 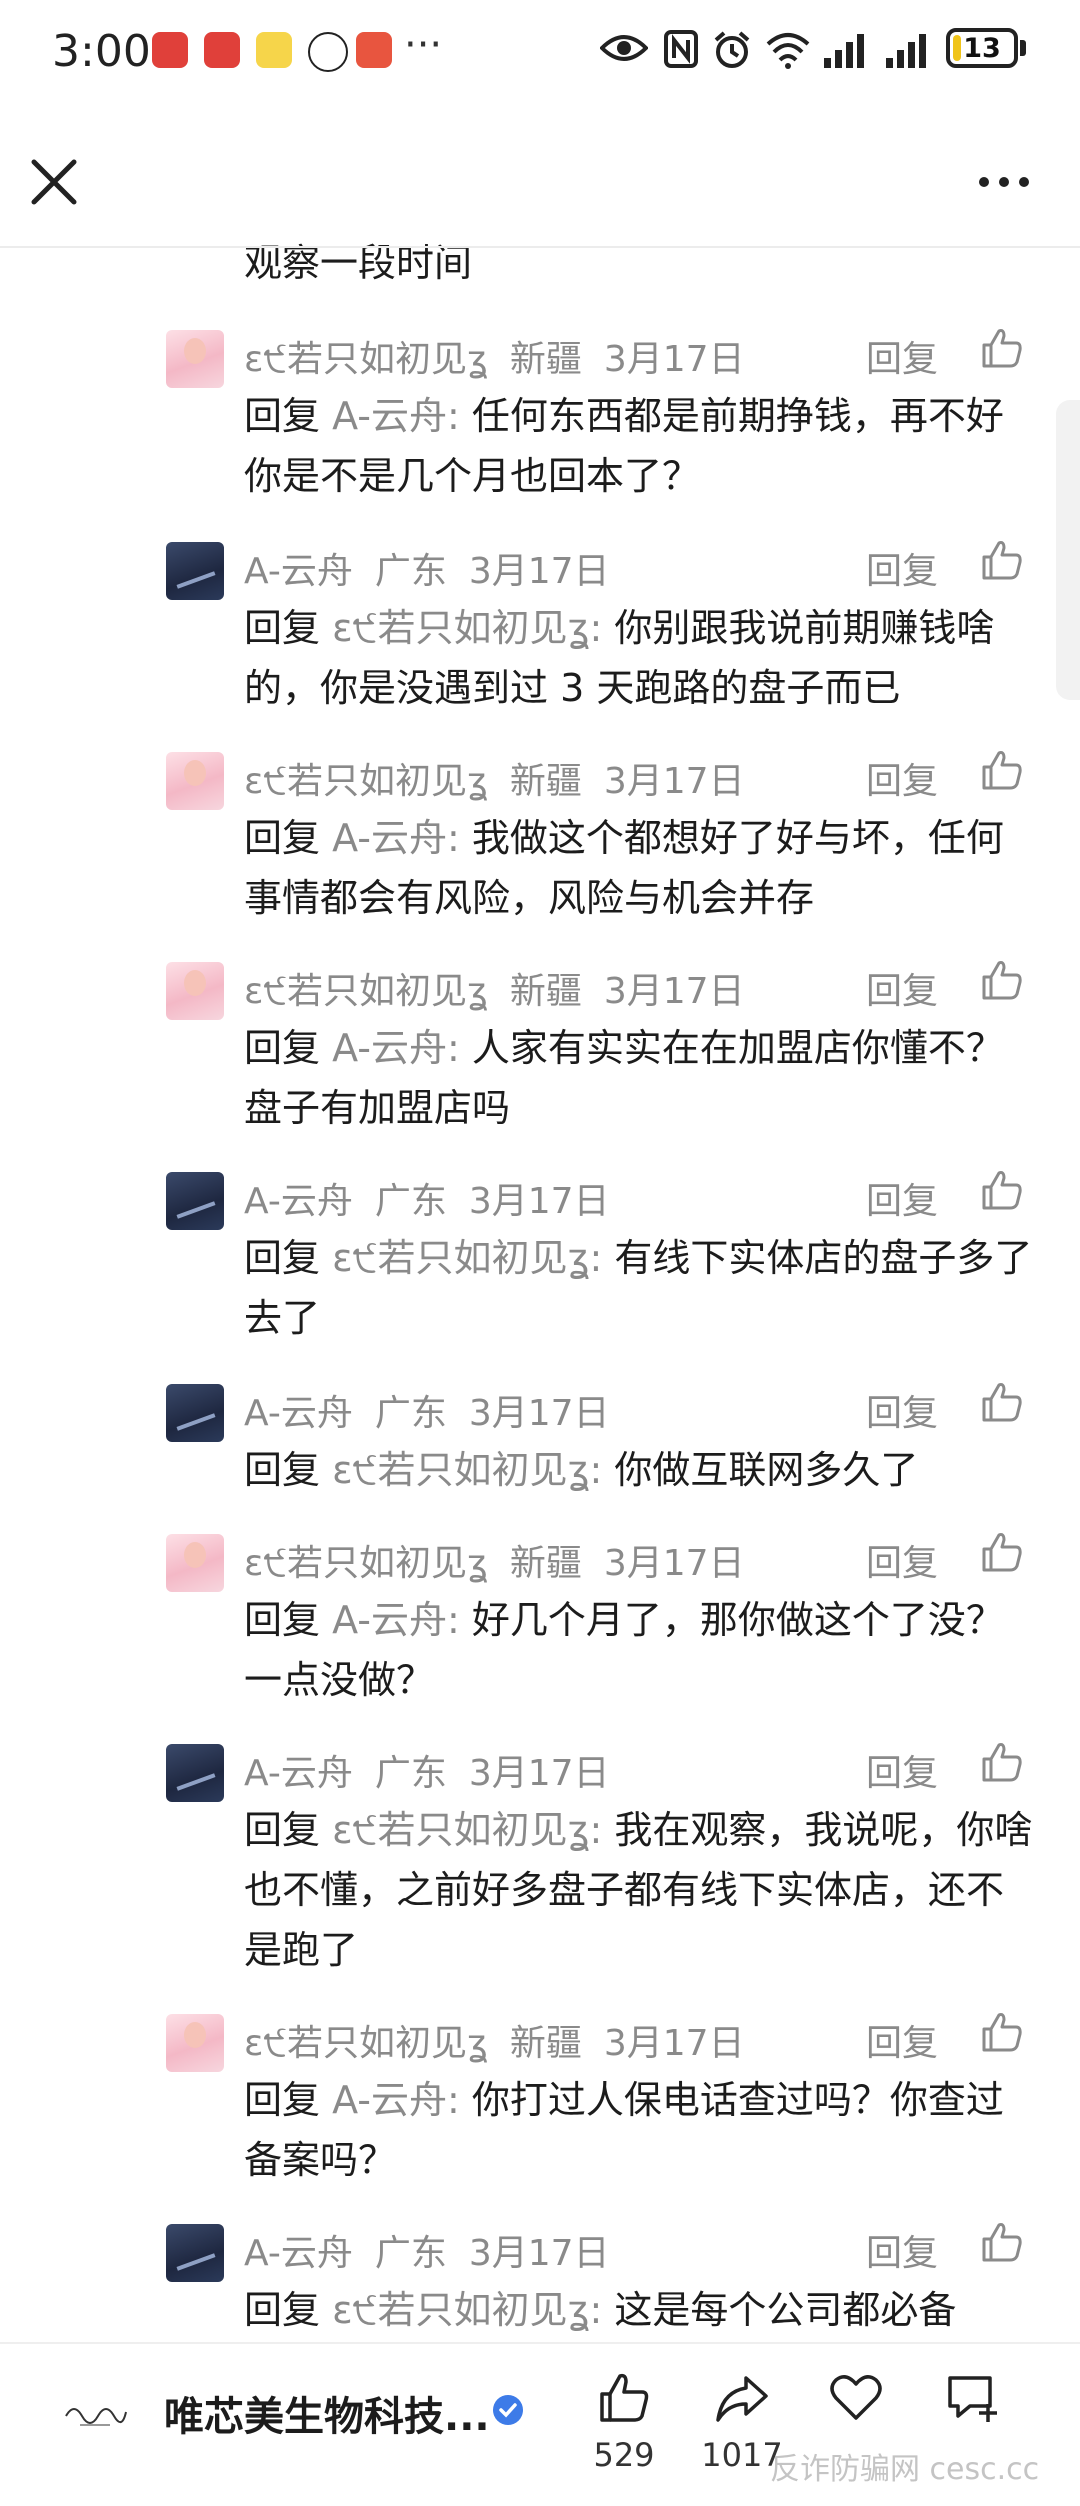 What do you see at coordinates (170, 50) in the screenshot?
I see `huawei-app-icon` at bounding box center [170, 50].